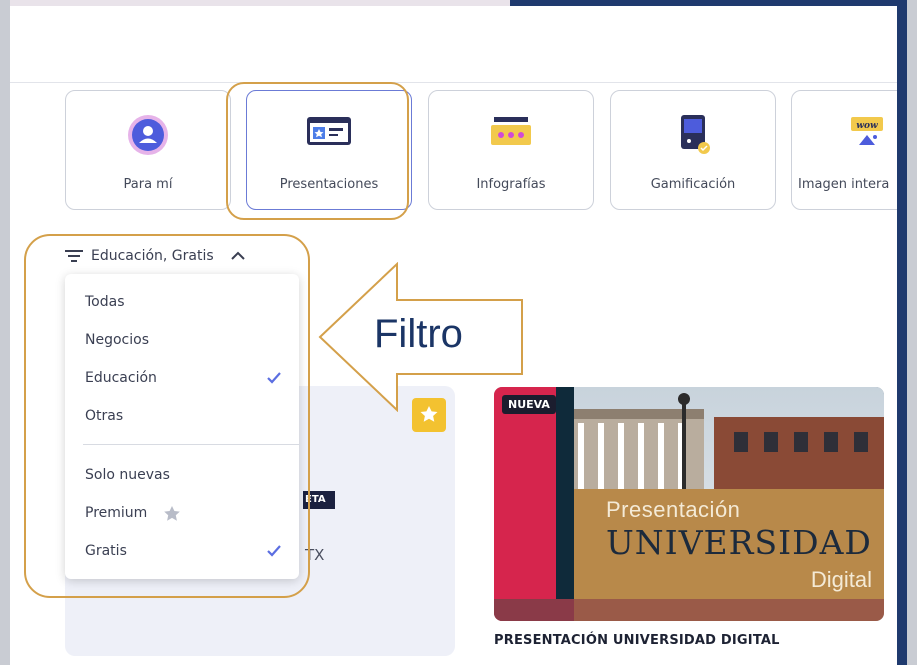  What do you see at coordinates (849, 150) in the screenshot?
I see `category-imagen-interactiva: wow Imagen intera` at bounding box center [849, 150].